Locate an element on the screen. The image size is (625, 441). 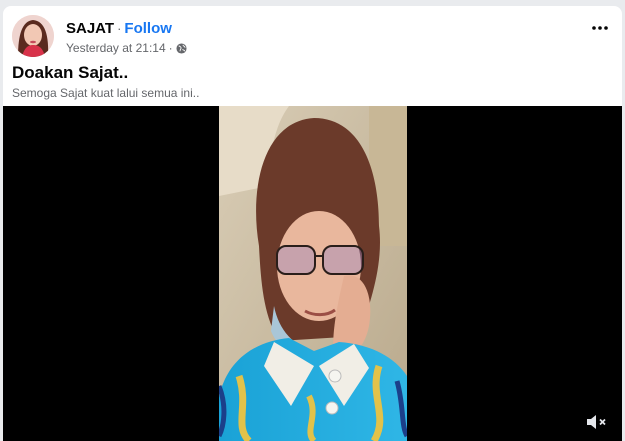
author-avatar is located at coordinates (33, 36).